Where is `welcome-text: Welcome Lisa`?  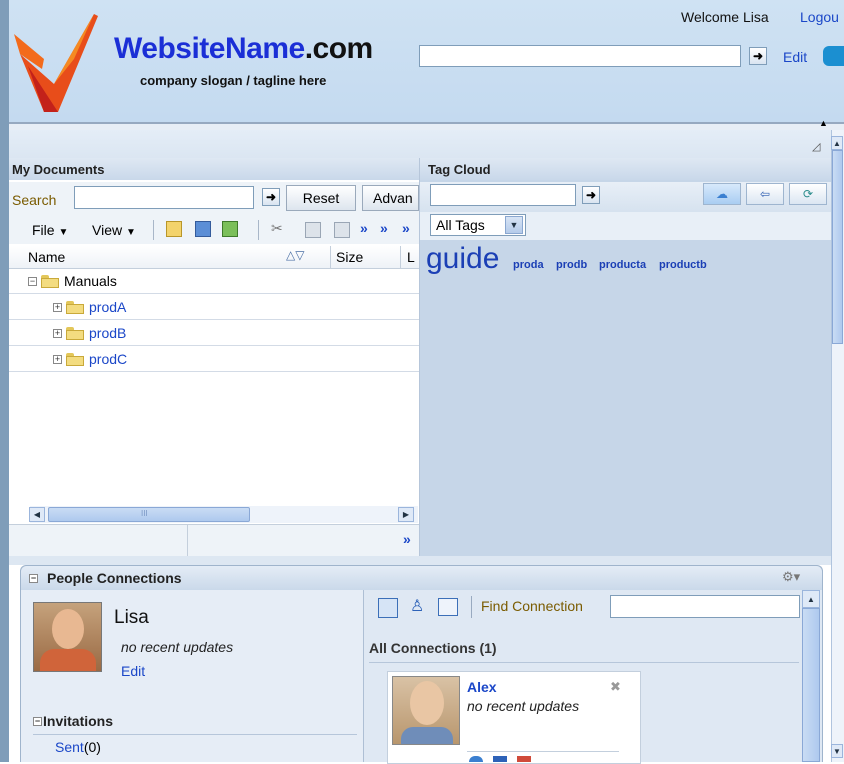
welcome-text: Welcome Lisa is located at coordinates (725, 17).